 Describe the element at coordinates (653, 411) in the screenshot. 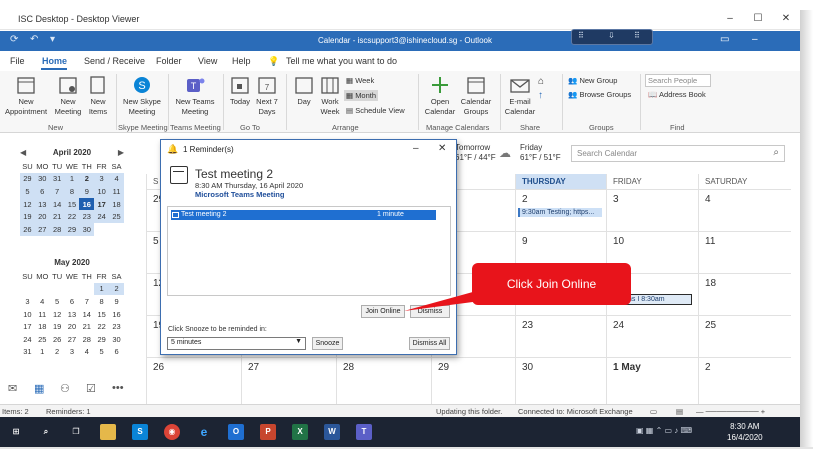

I see `normal-view-icon: ▭` at that location.